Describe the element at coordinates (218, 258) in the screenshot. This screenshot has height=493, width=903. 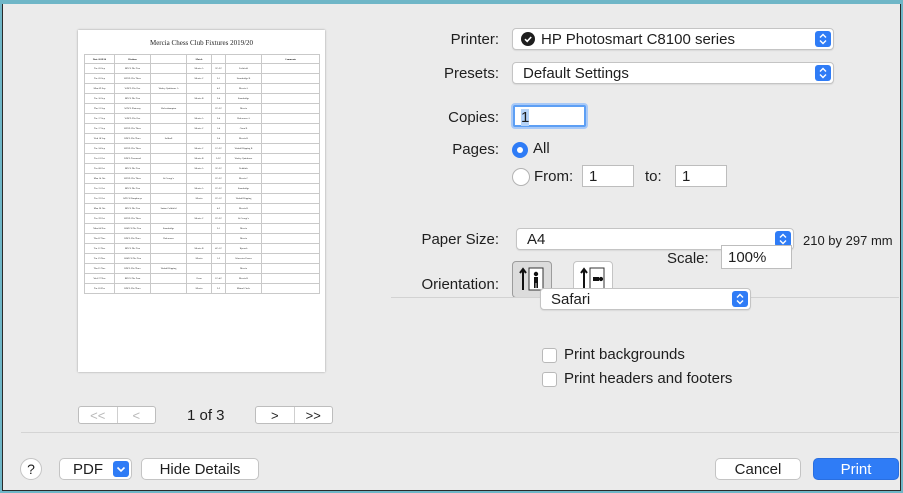
I see `table-cell: 1-3` at that location.